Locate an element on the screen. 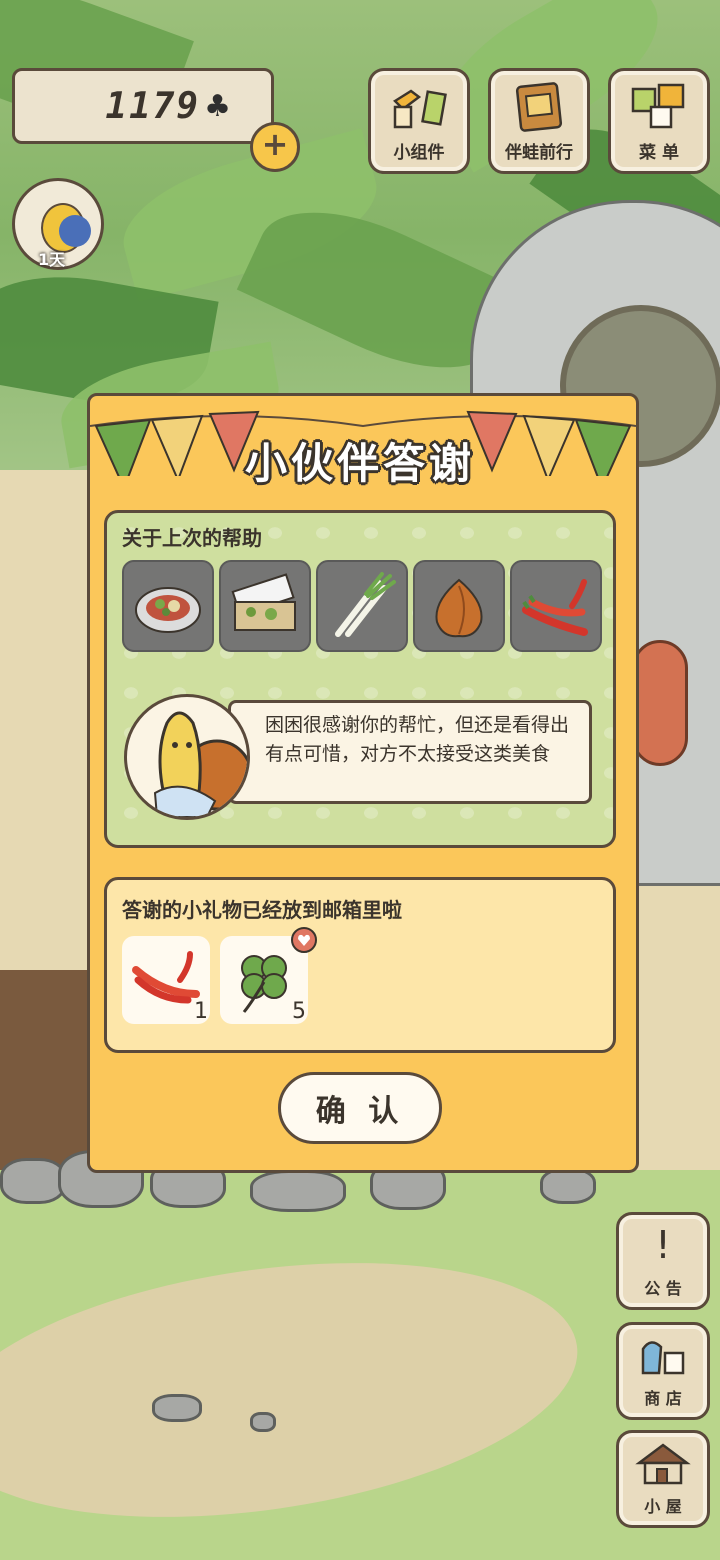 The height and width of the screenshot is (1560, 720). shop-button: 商 店 is located at coordinates (663, 1371).